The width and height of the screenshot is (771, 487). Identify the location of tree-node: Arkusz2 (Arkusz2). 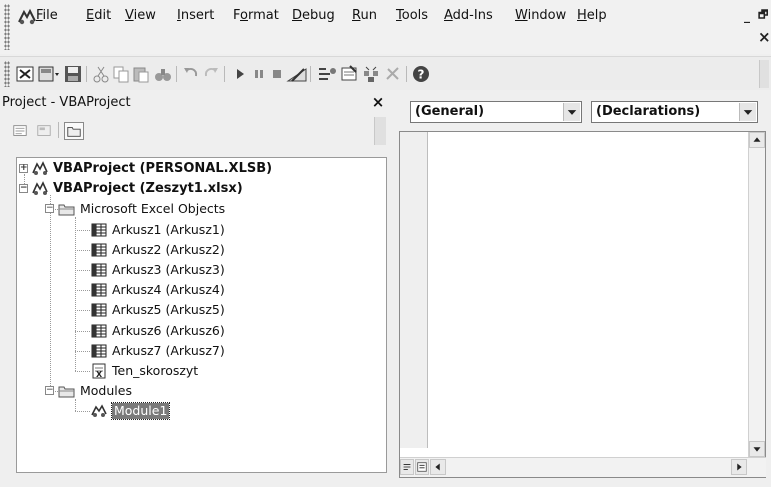
(201, 250).